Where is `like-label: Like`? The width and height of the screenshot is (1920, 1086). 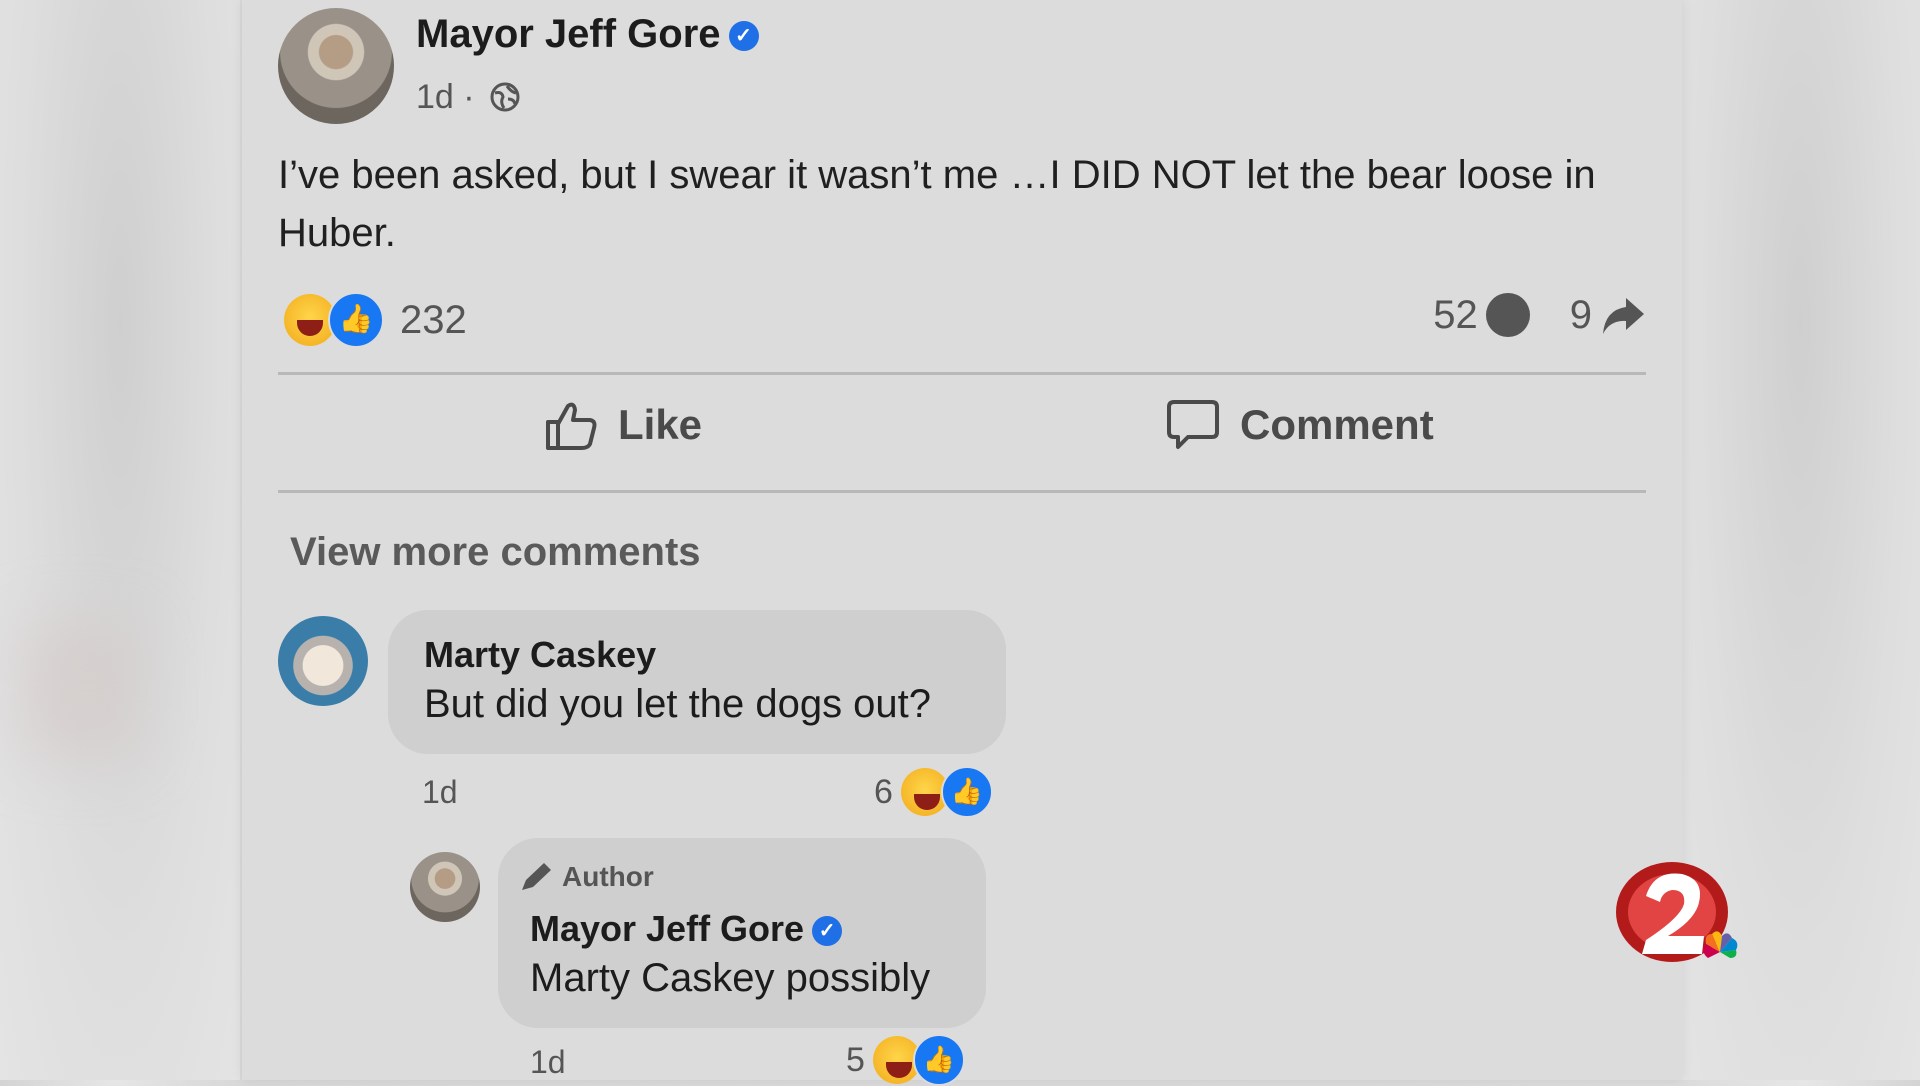 like-label: Like is located at coordinates (660, 424).